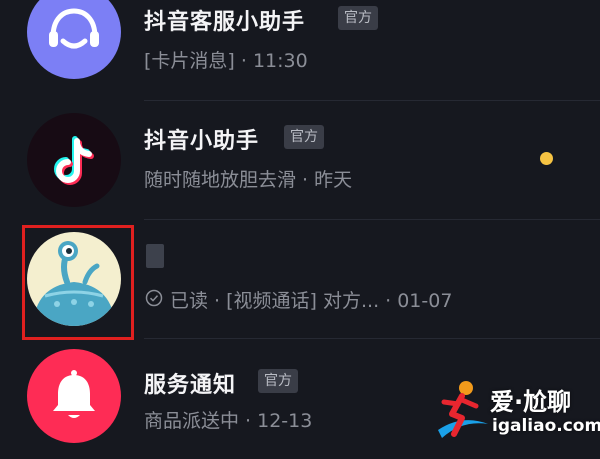 The image size is (600, 459). I want to click on watermark: 爱·尬聊 igaliao.com, so click(516, 411).